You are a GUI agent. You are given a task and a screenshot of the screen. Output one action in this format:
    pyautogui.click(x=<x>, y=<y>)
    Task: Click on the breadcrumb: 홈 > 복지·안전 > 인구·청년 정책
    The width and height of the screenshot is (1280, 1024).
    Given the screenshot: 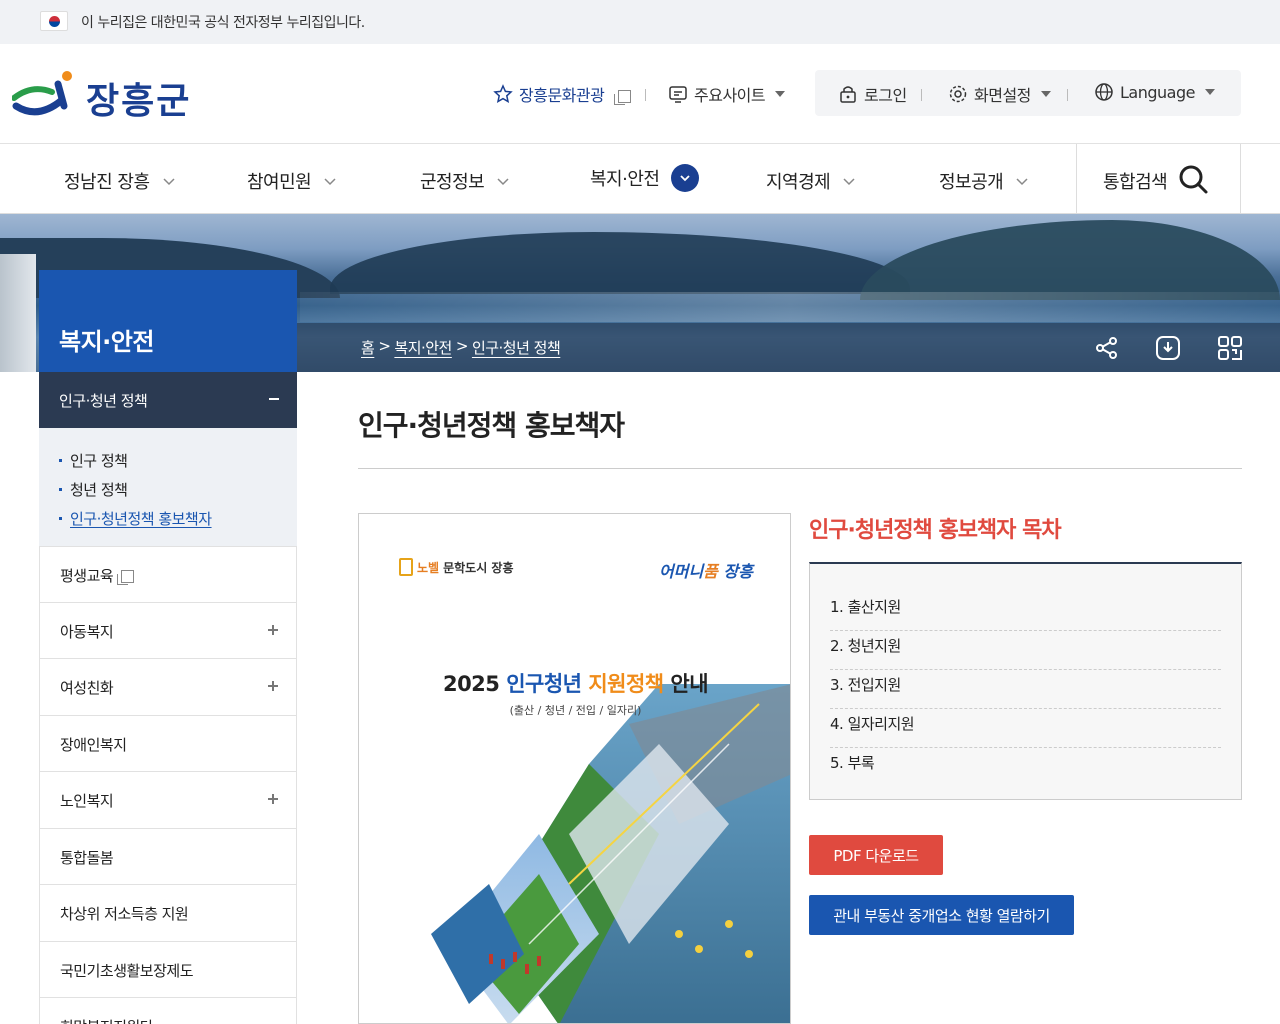 What is the action you would take?
    pyautogui.click(x=461, y=347)
    